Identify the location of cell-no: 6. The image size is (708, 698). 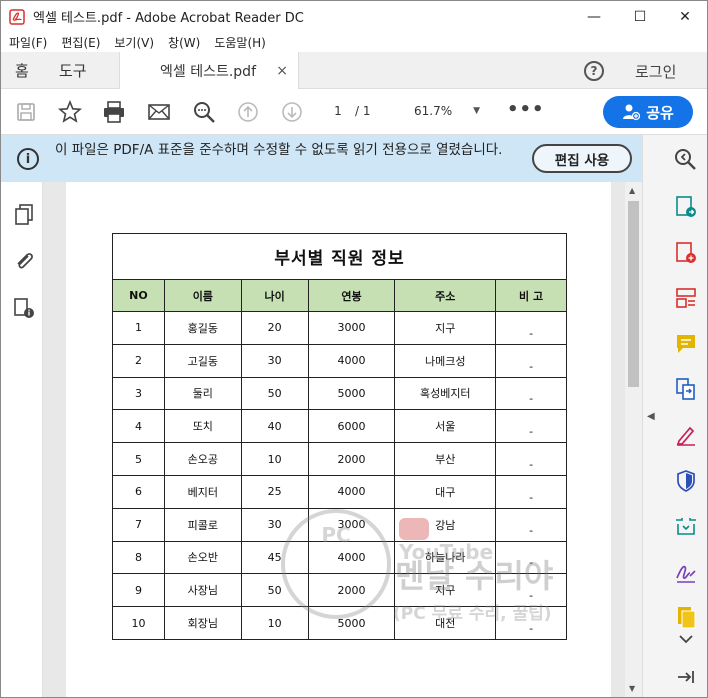
(138, 491).